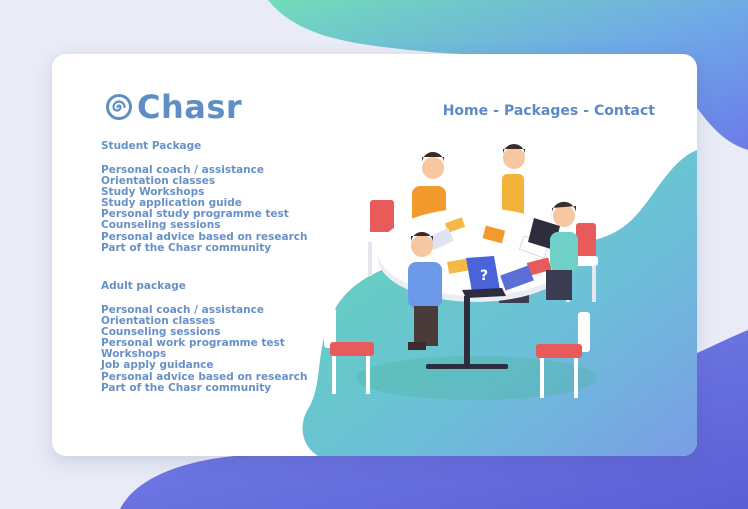  What do you see at coordinates (143, 286) in the screenshot?
I see `adult-package-title: Adult package` at bounding box center [143, 286].